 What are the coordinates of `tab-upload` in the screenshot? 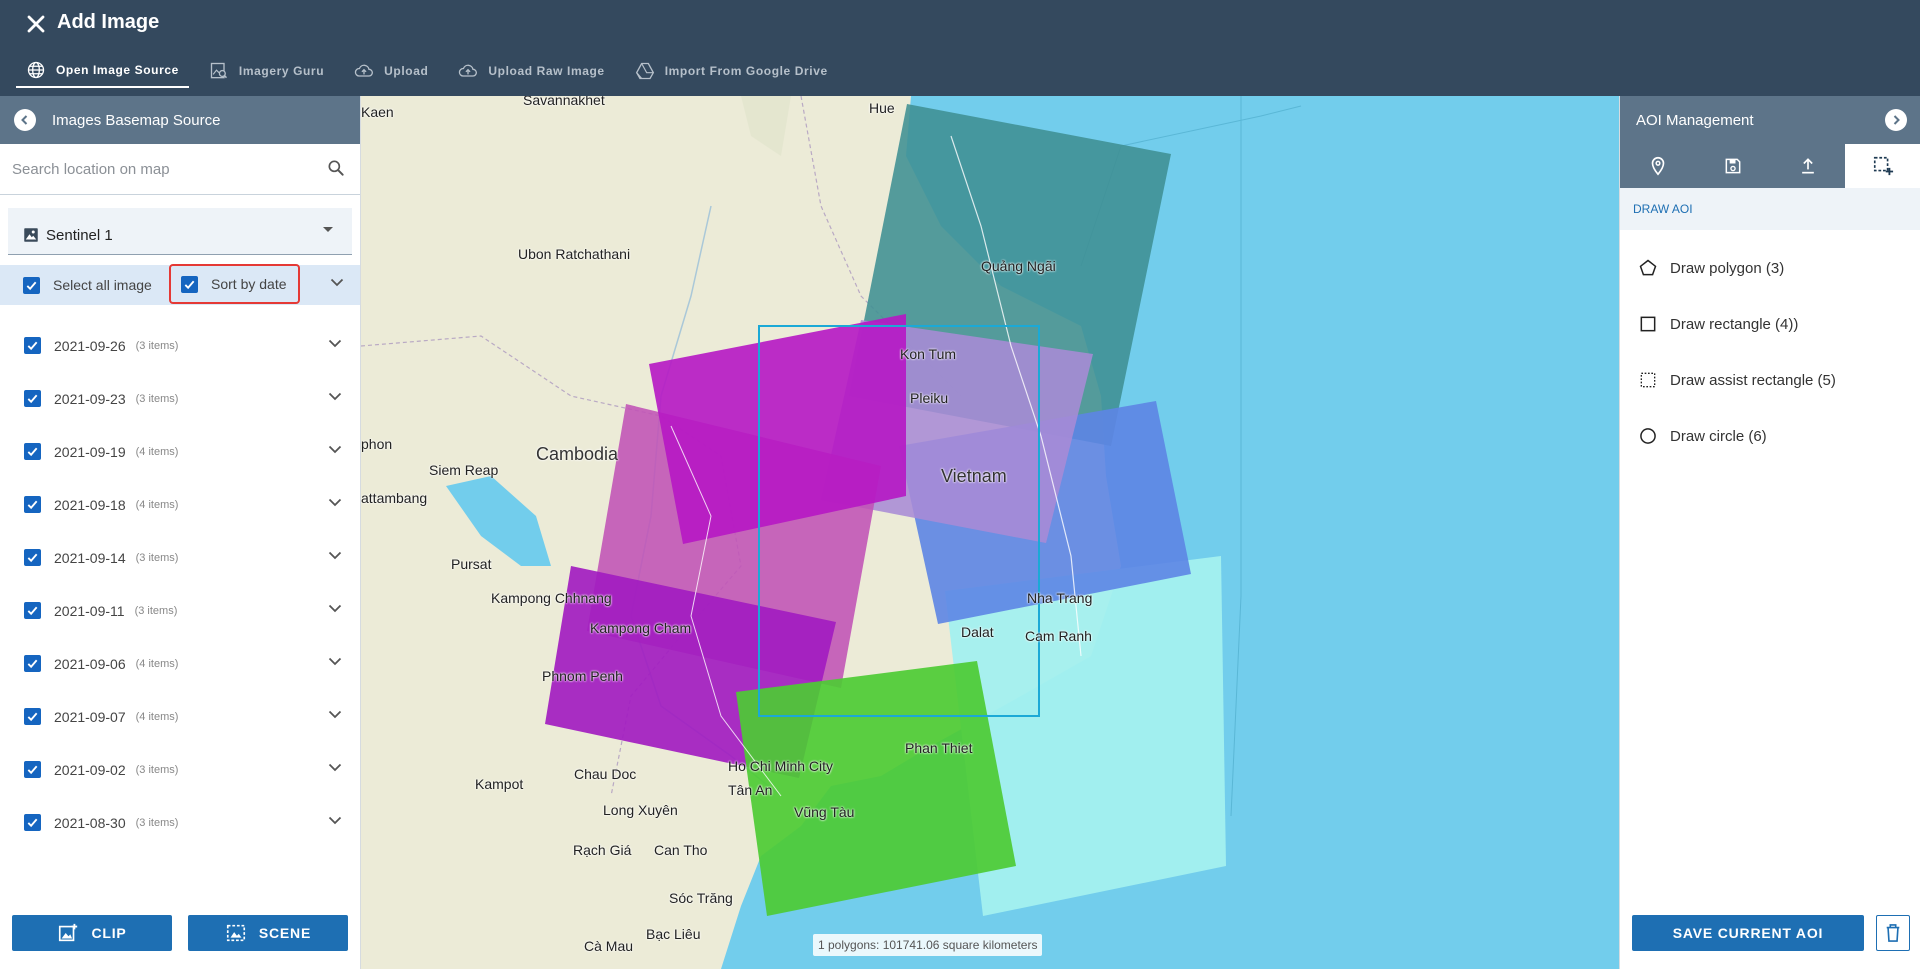 It's located at (1807, 166).